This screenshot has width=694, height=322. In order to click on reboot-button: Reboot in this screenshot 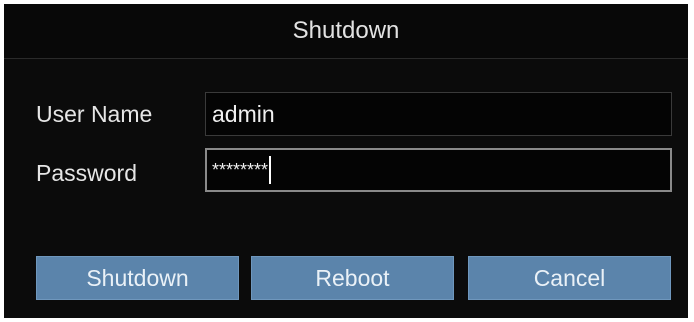, I will do `click(352, 278)`.